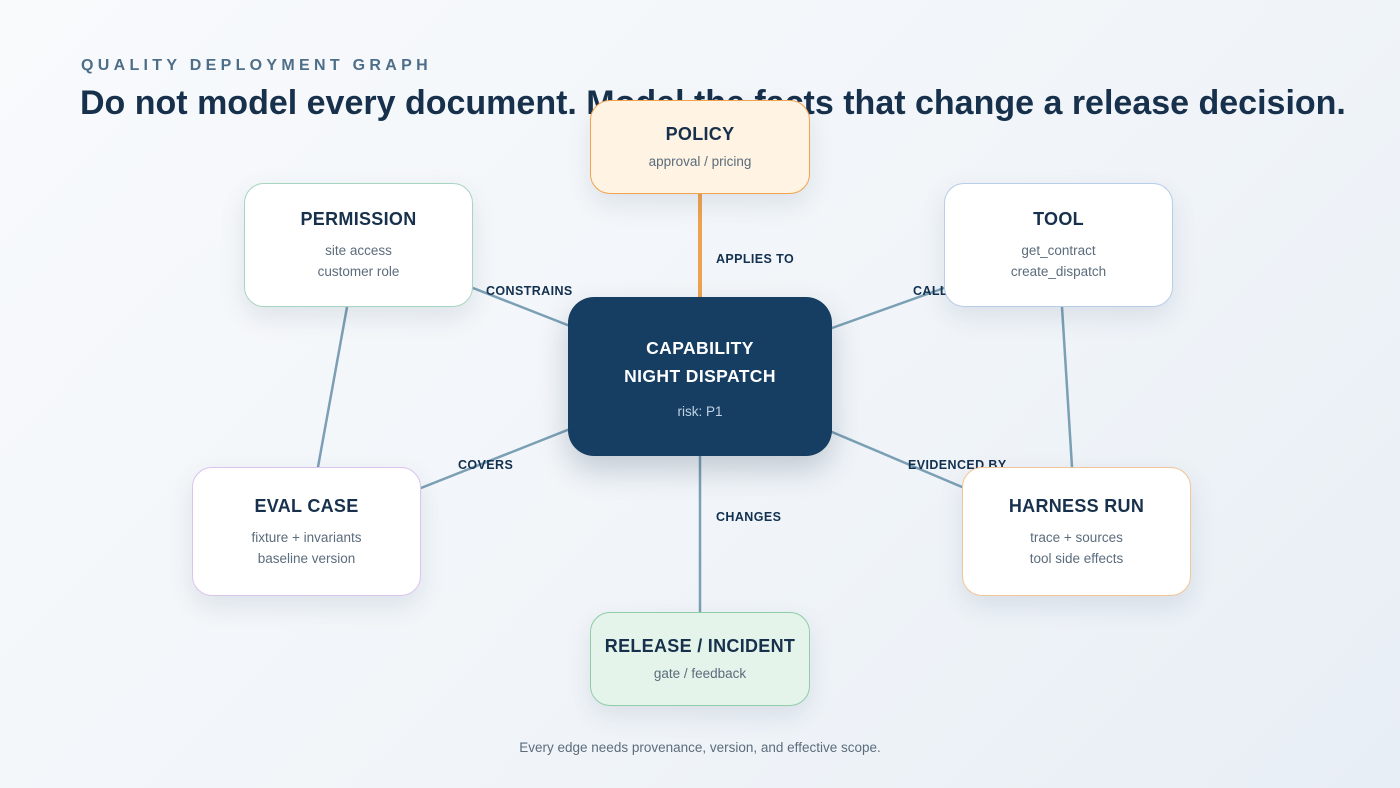 This screenshot has width=1400, height=788. I want to click on release-incident-node: RELEASE / INCIDENT gate / feedback, so click(700, 659).